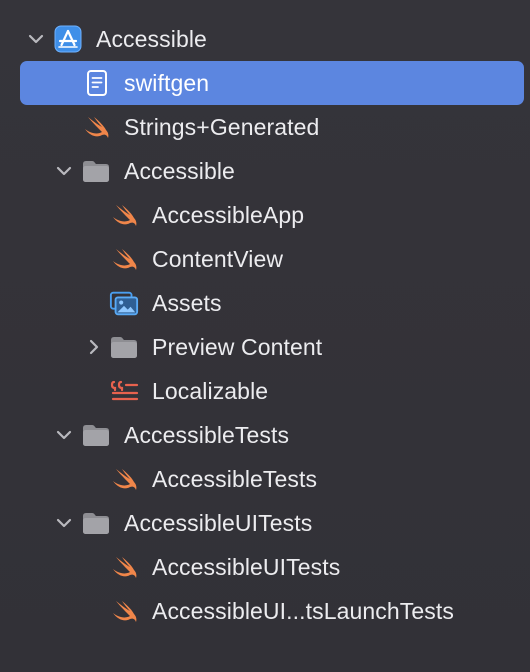  I want to click on navigator-row-accessibleapp: AccessibleApp, so click(265, 215).